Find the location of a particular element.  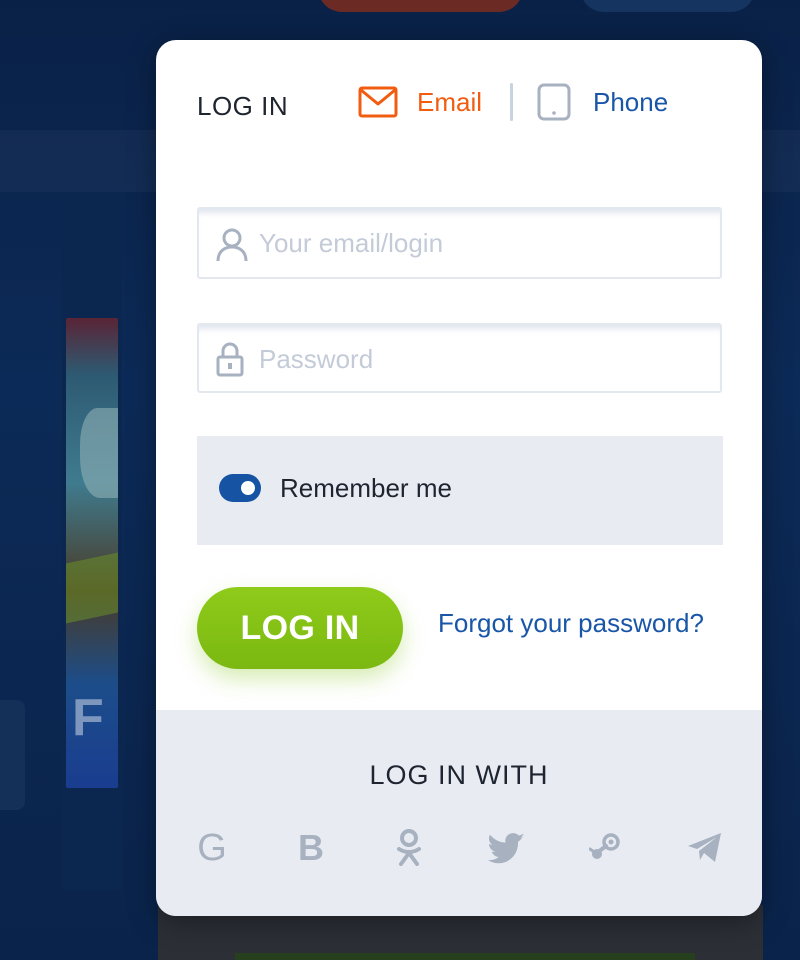

google-icon: G is located at coordinates (212, 847).